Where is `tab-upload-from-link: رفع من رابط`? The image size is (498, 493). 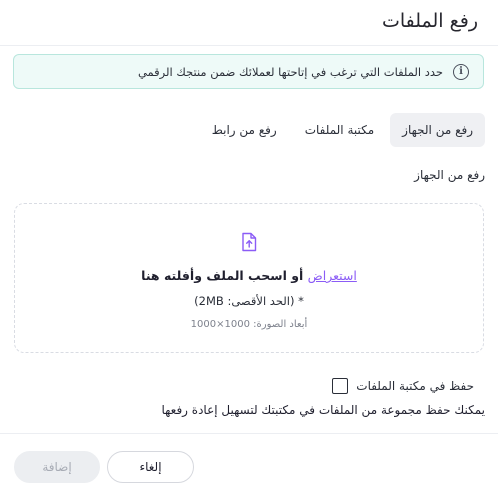 tab-upload-from-link: رفع من رابط is located at coordinates (244, 130).